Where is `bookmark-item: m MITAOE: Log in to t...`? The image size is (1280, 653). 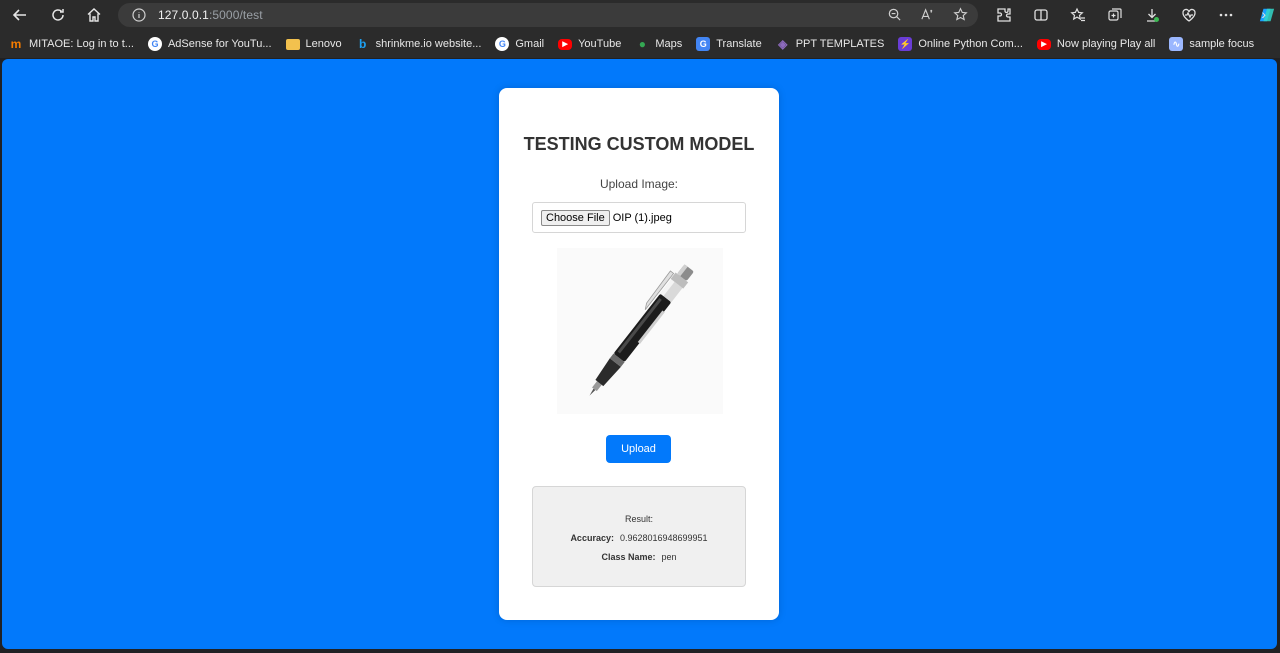
bookmark-item: m MITAOE: Log in to t... is located at coordinates (71, 44).